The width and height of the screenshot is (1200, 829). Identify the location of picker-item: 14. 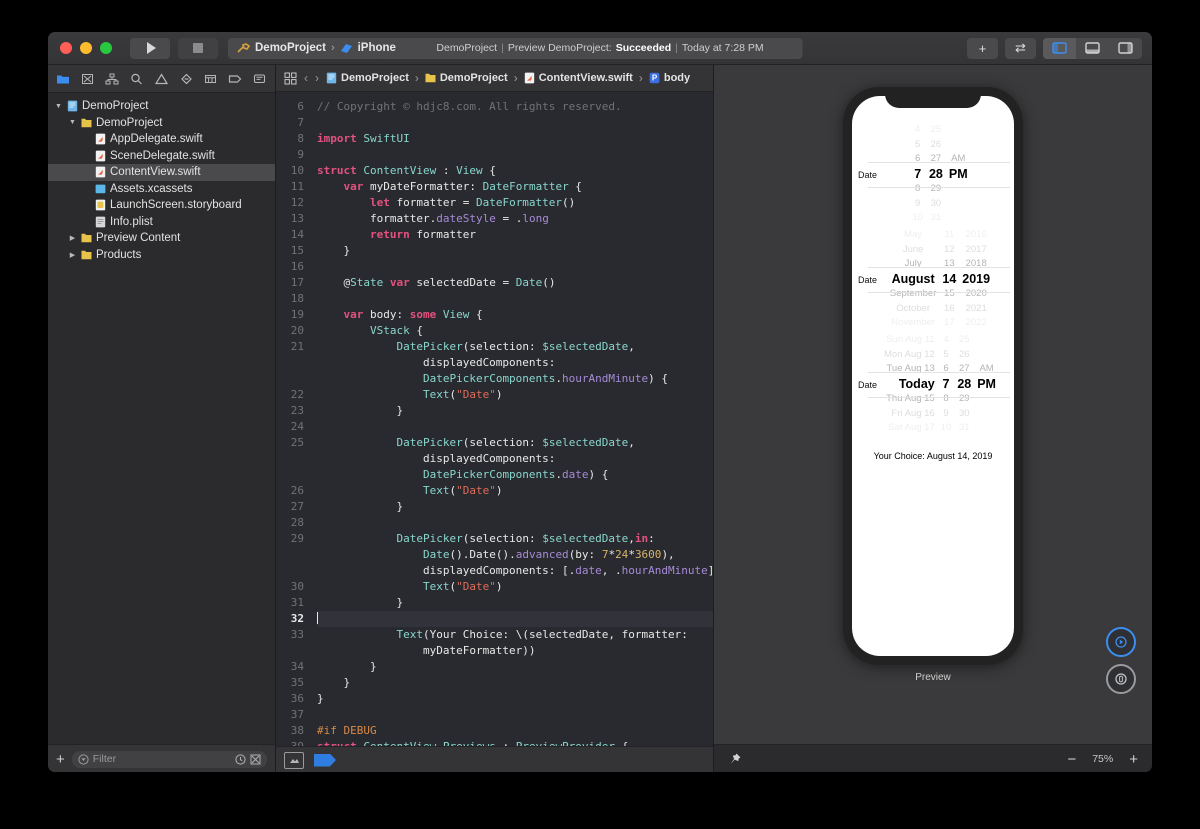
(949, 279).